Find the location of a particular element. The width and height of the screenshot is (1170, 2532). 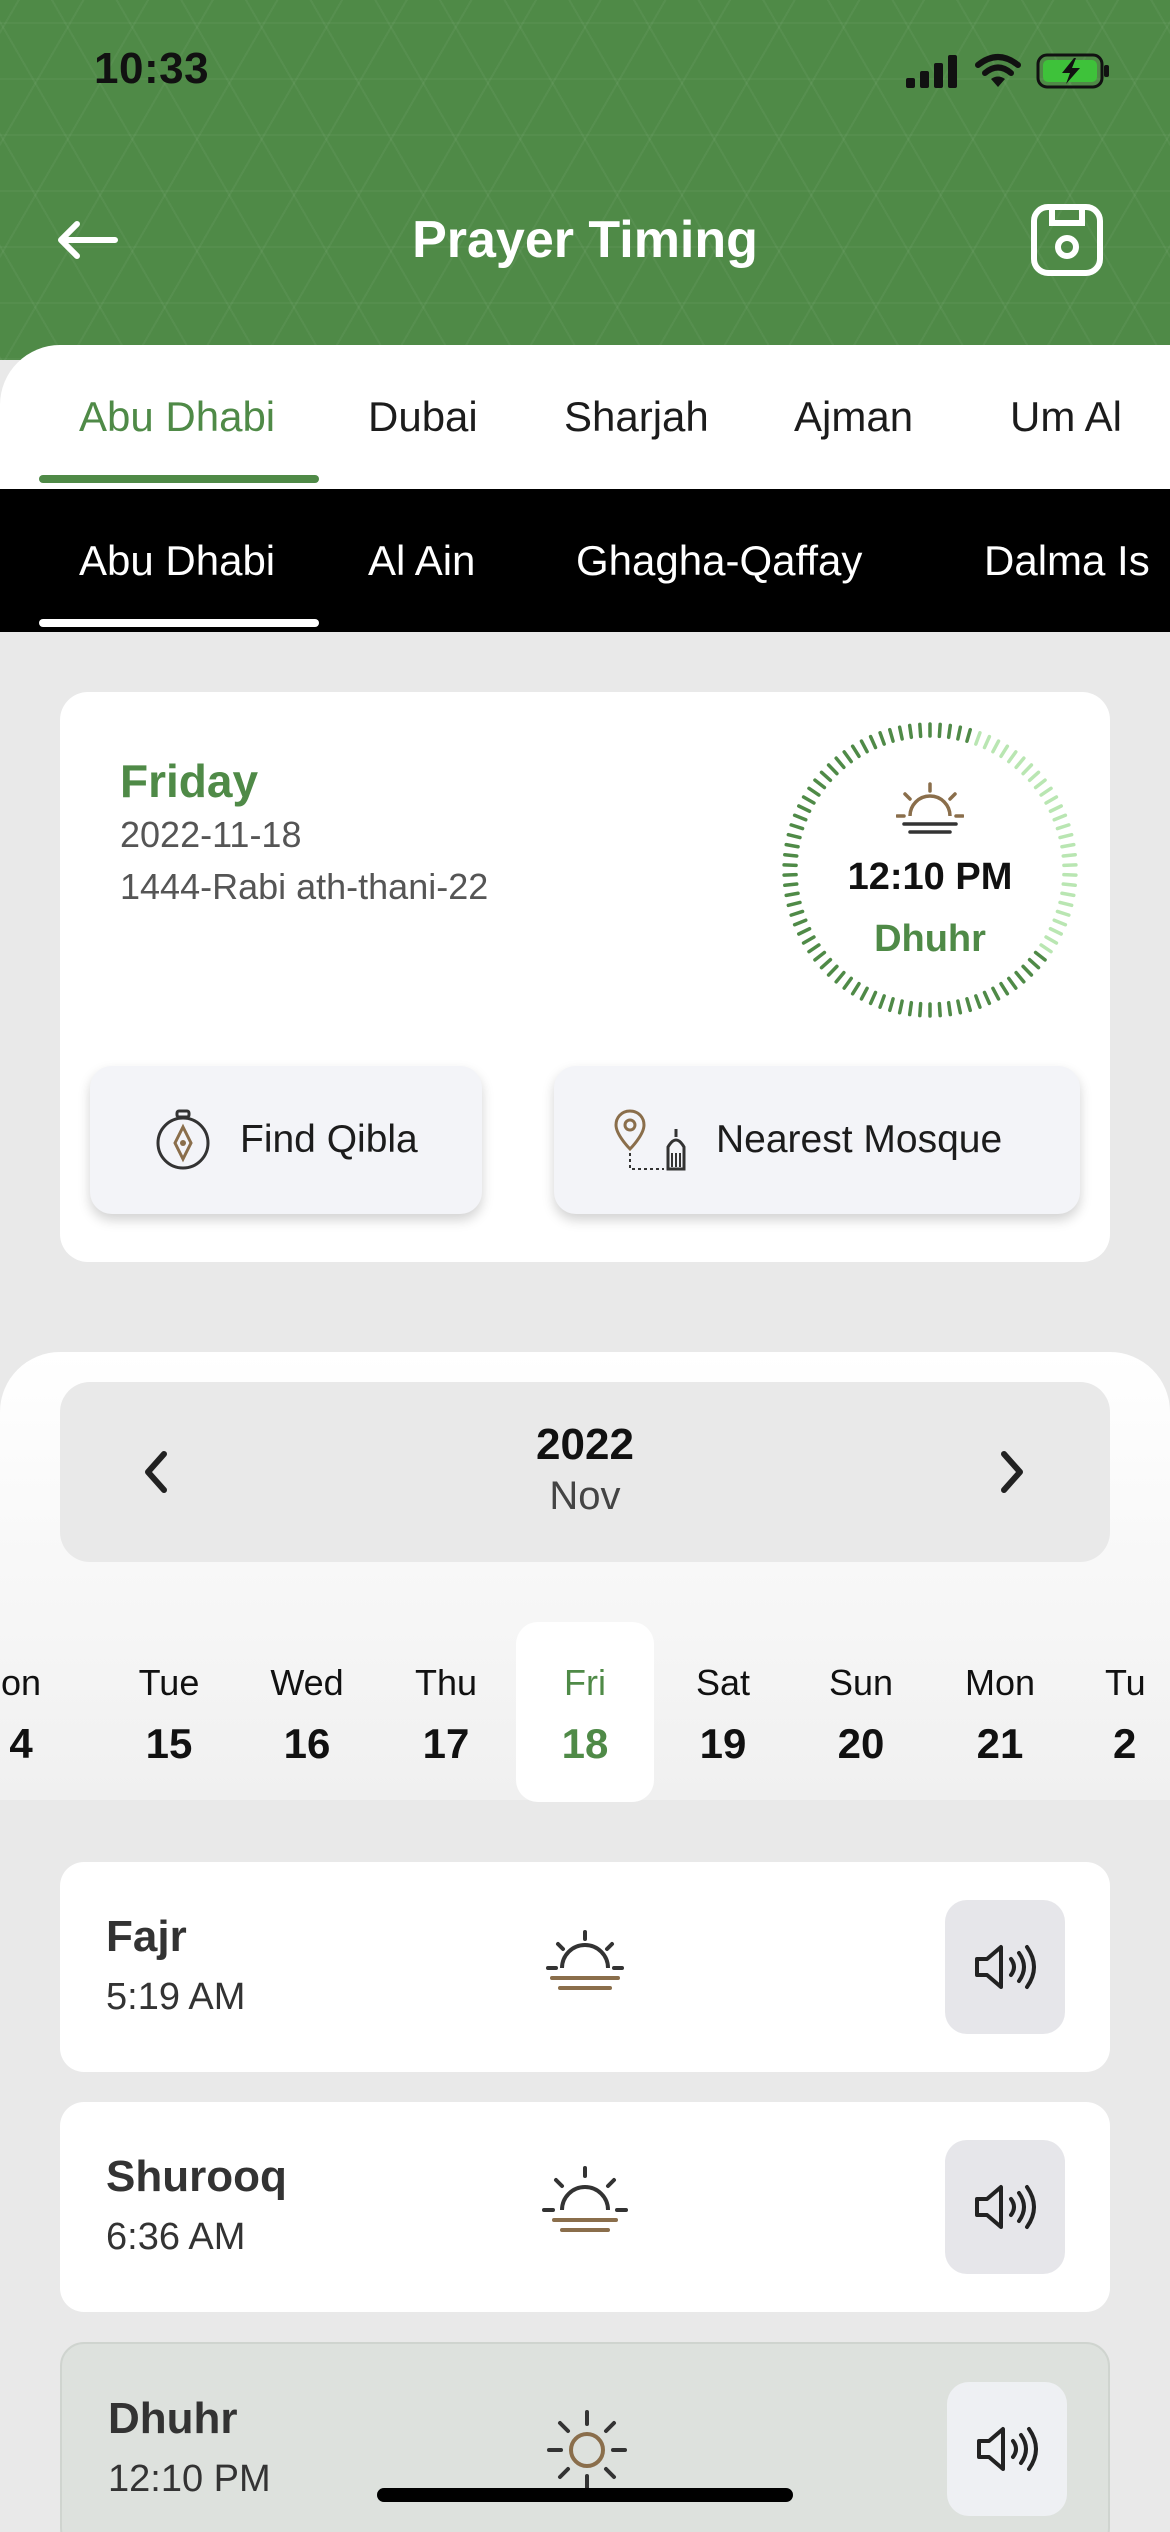

day-of-week: Fri is located at coordinates (585, 1682).